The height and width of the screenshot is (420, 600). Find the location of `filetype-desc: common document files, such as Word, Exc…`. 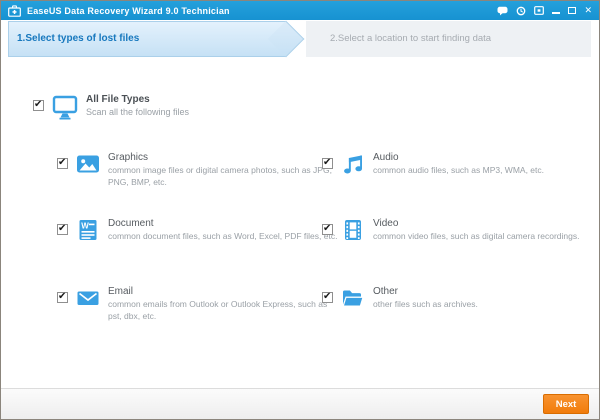

filetype-desc: common document files, such as Word, Exc… is located at coordinates (223, 236).